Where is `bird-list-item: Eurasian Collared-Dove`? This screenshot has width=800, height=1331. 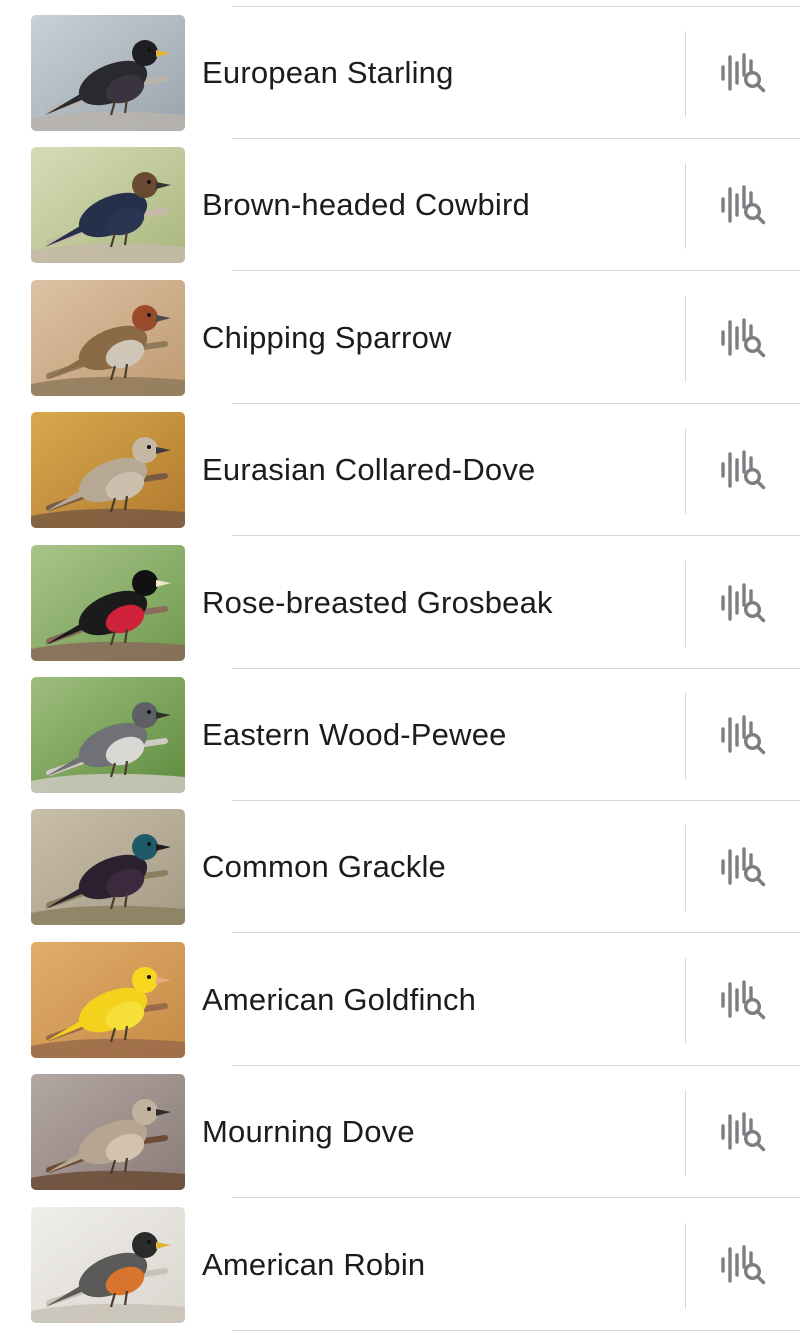 bird-list-item: Eurasian Collared-Dove is located at coordinates (400, 470).